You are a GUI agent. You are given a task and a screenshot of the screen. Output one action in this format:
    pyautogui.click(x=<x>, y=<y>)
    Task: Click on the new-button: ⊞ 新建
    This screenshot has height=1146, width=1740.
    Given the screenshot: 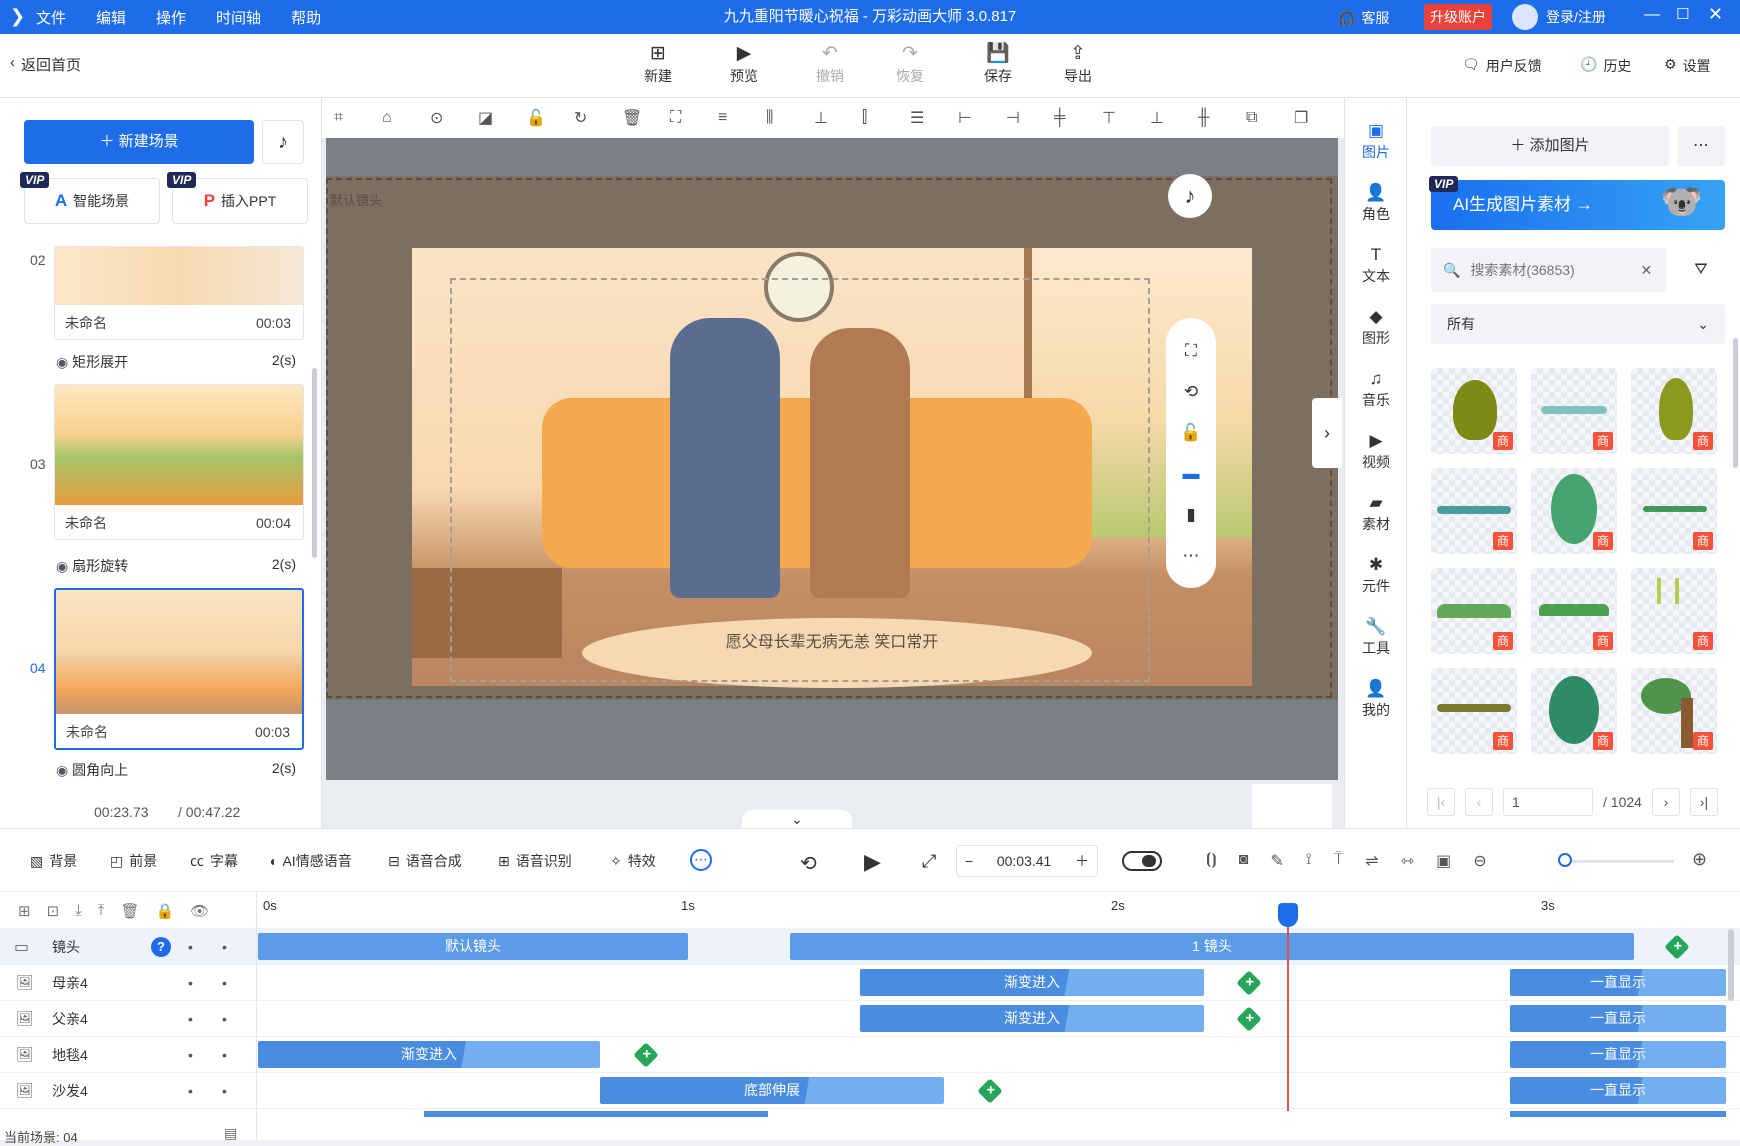 What is the action you would take?
    pyautogui.click(x=658, y=67)
    